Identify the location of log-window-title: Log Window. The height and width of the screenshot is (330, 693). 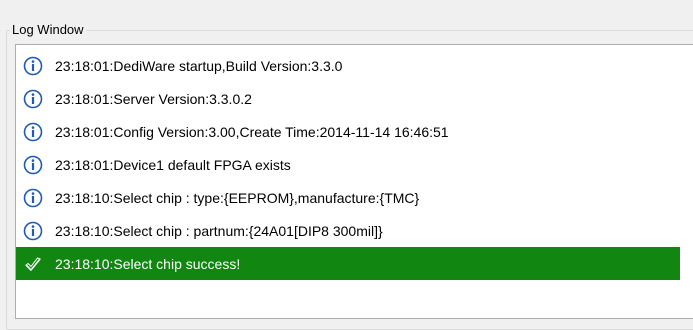
(48, 29).